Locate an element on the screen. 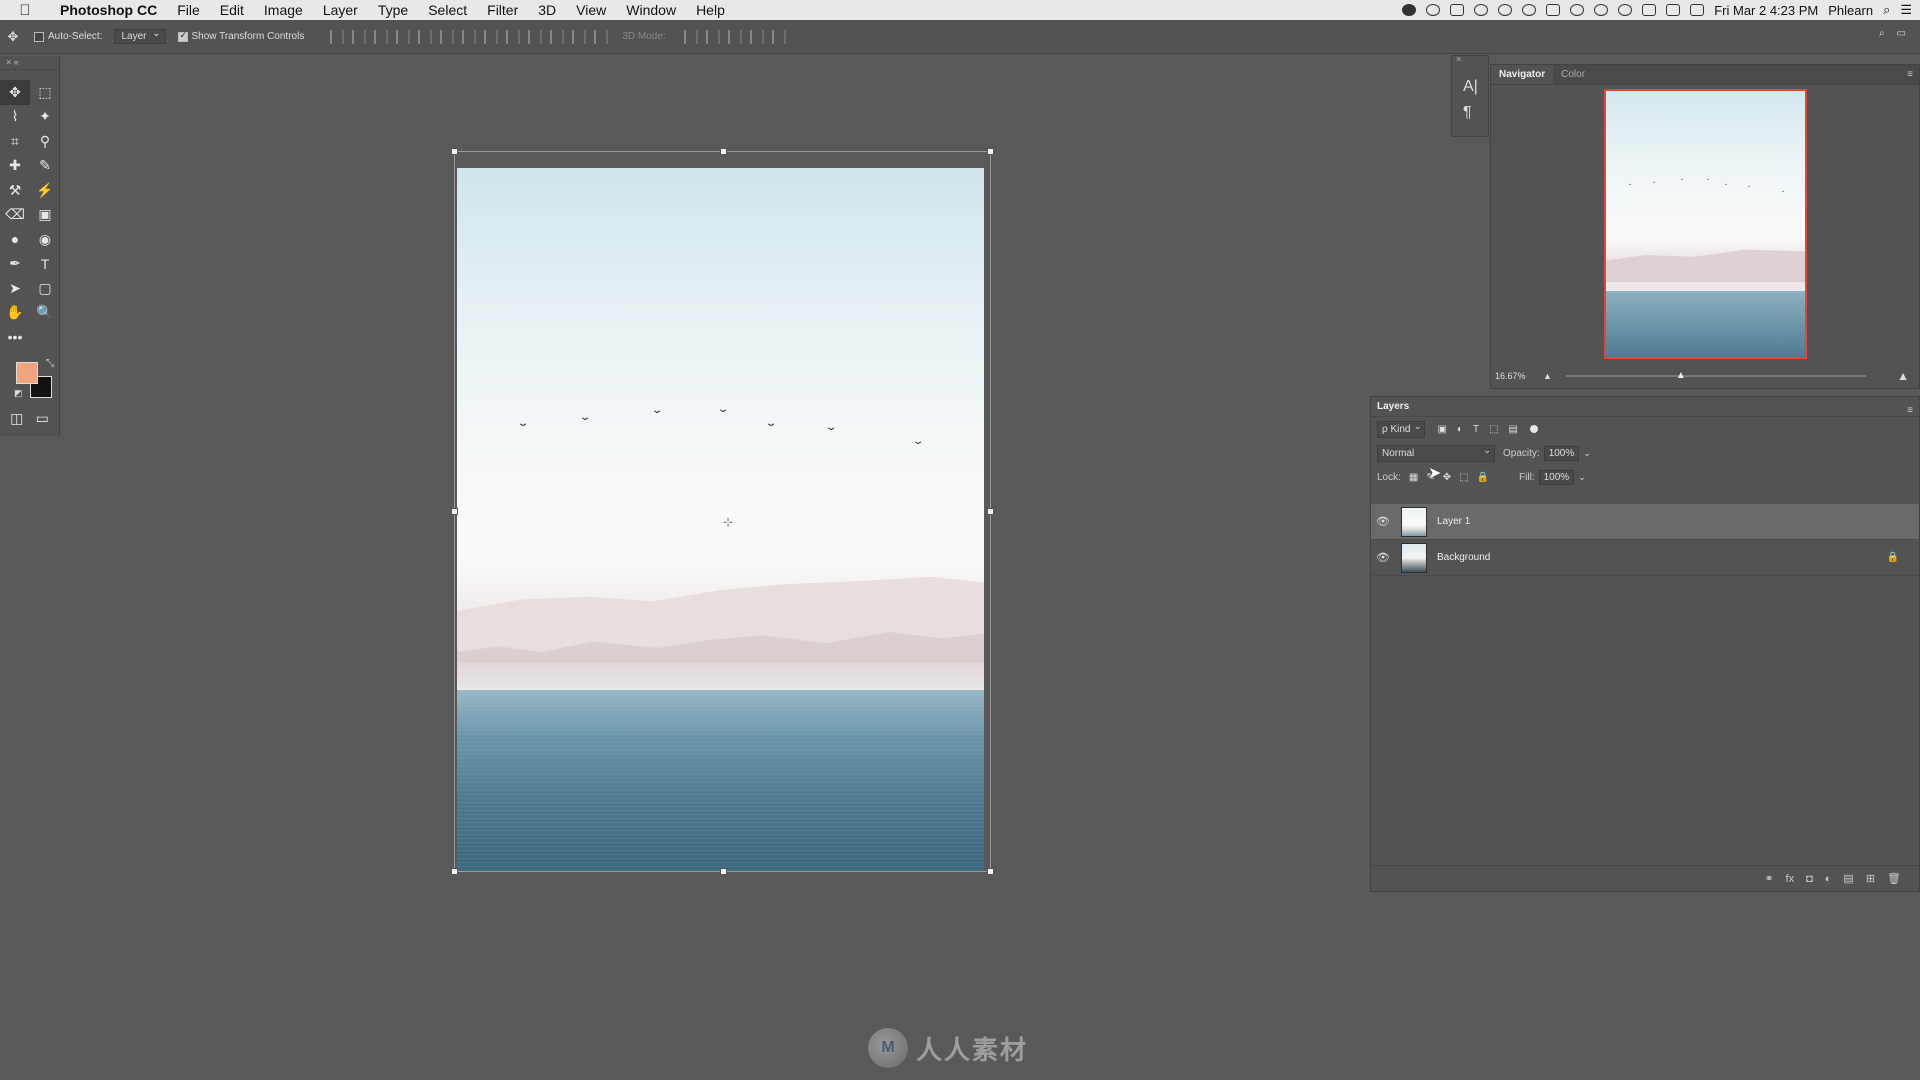  menu-select: Select is located at coordinates (447, 10).